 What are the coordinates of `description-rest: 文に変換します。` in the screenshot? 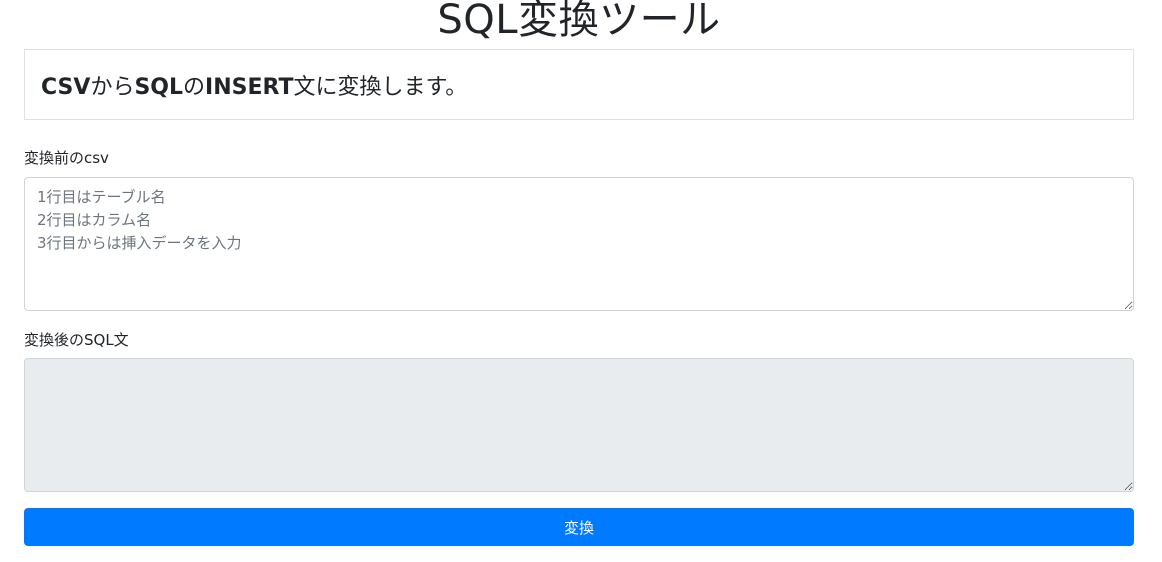 It's located at (380, 87).